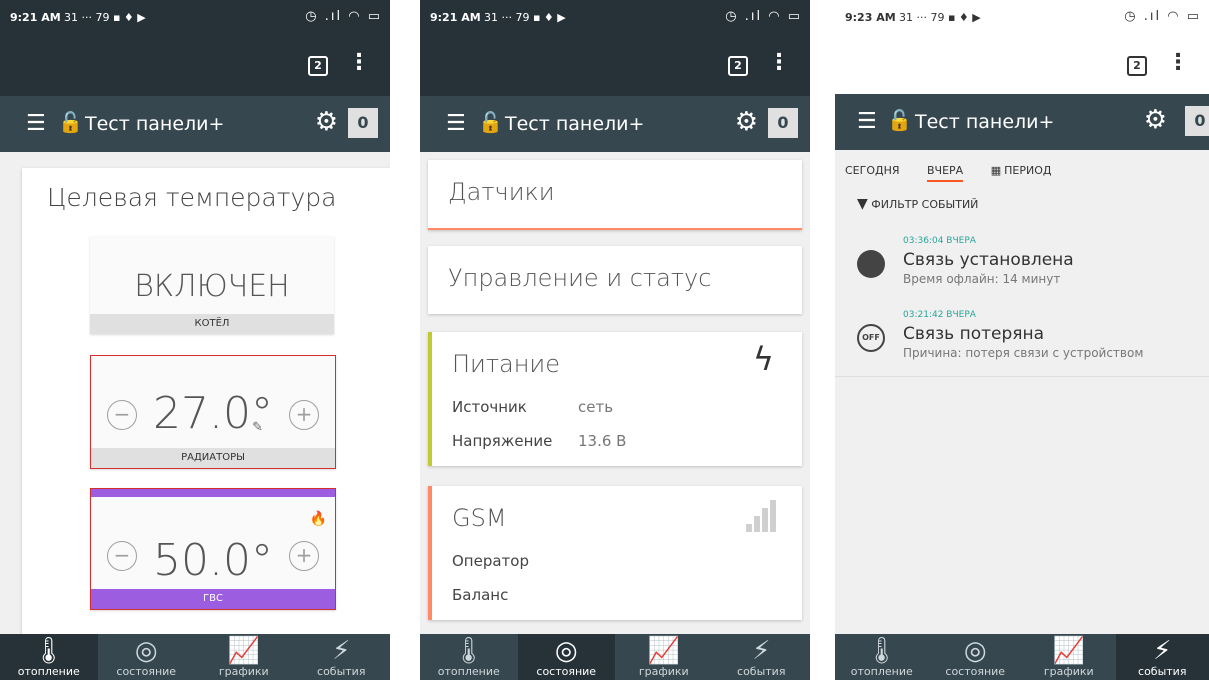 Image resolution: width=1209 pixels, height=680 pixels. What do you see at coordinates (506, 364) in the screenshot?
I see `section-title: Питание` at bounding box center [506, 364].